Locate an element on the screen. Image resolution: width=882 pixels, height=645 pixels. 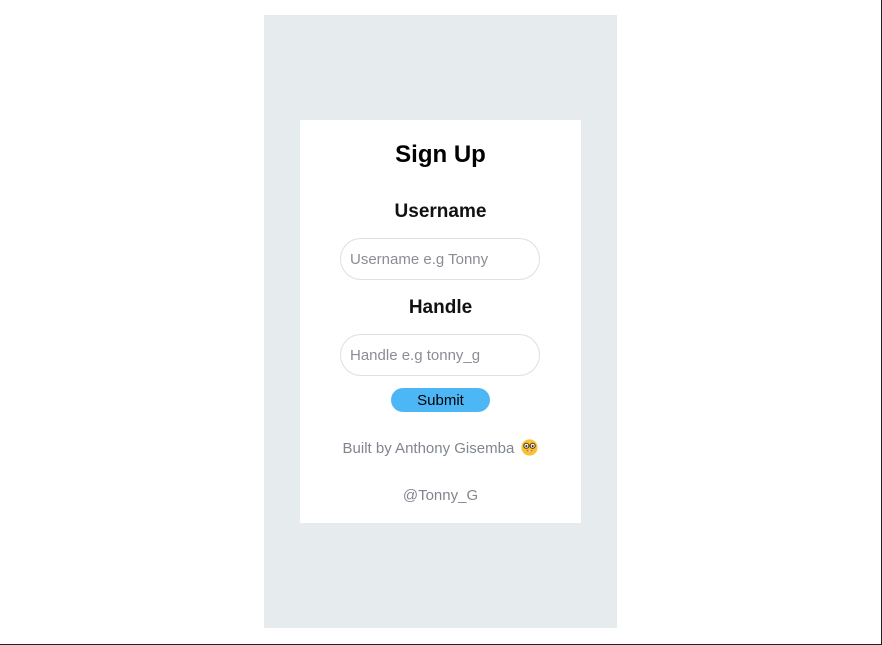
author-handle-link: @Tonny_G is located at coordinates (440, 495).